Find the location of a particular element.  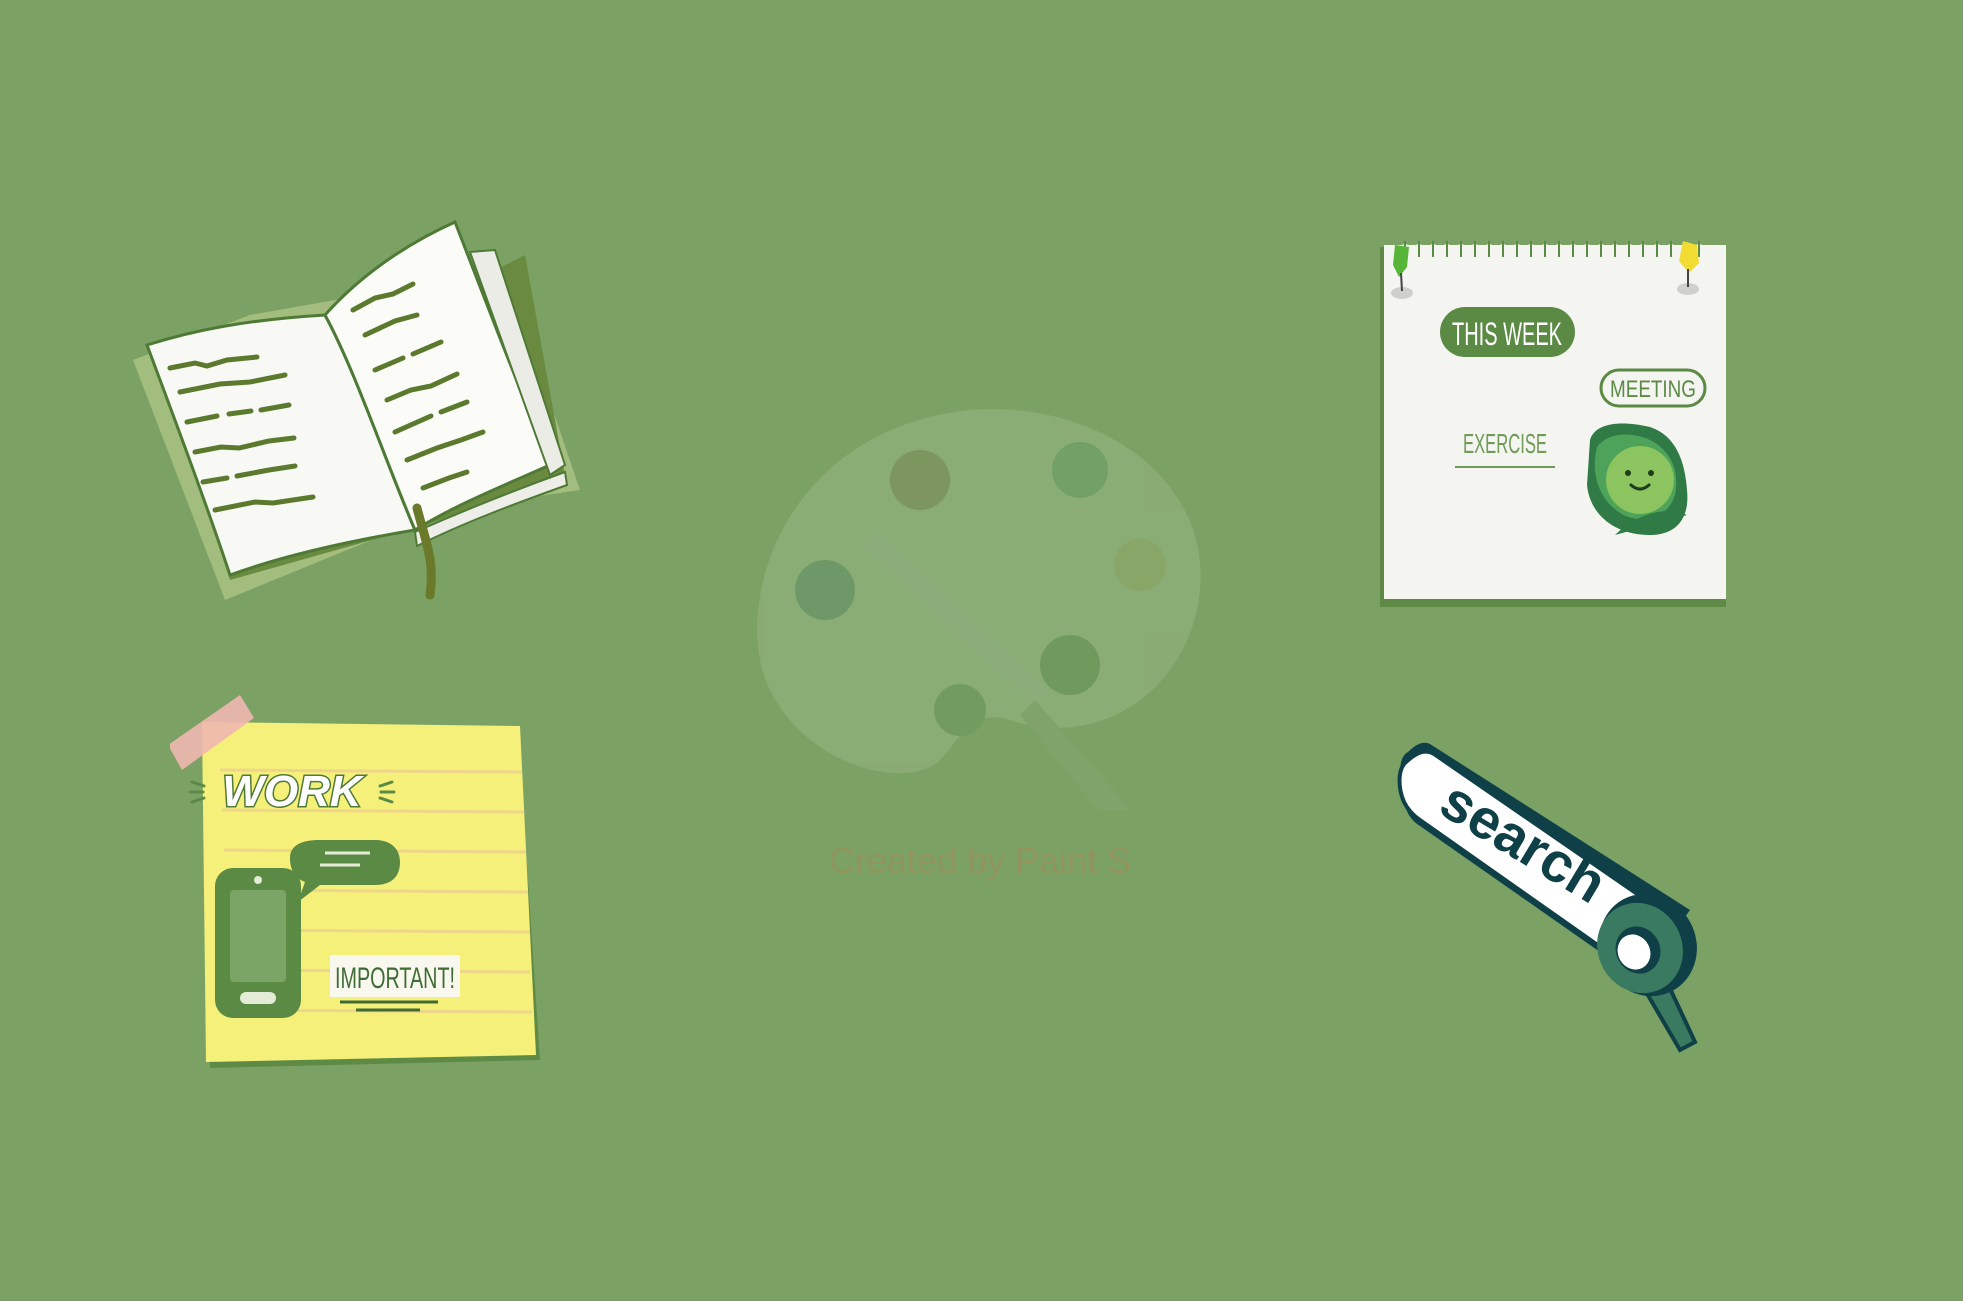

sticky-note-widget: WORK IMPORTANT! is located at coordinates (357, 882).